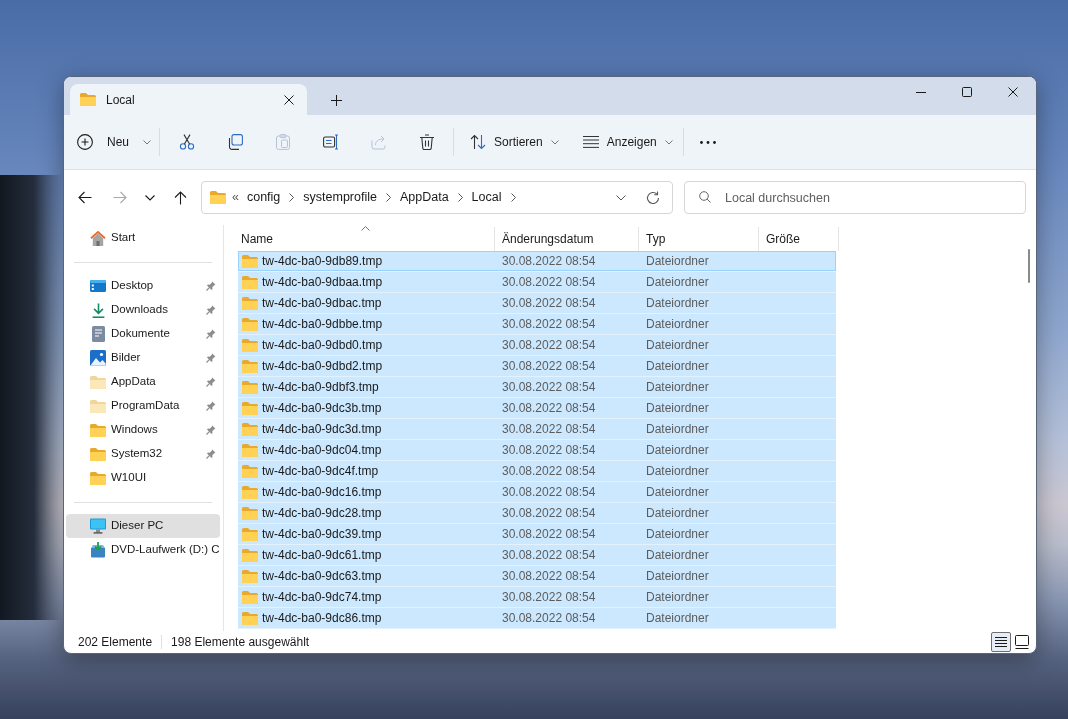  What do you see at coordinates (1001, 642) in the screenshot?
I see `details-view-button` at bounding box center [1001, 642].